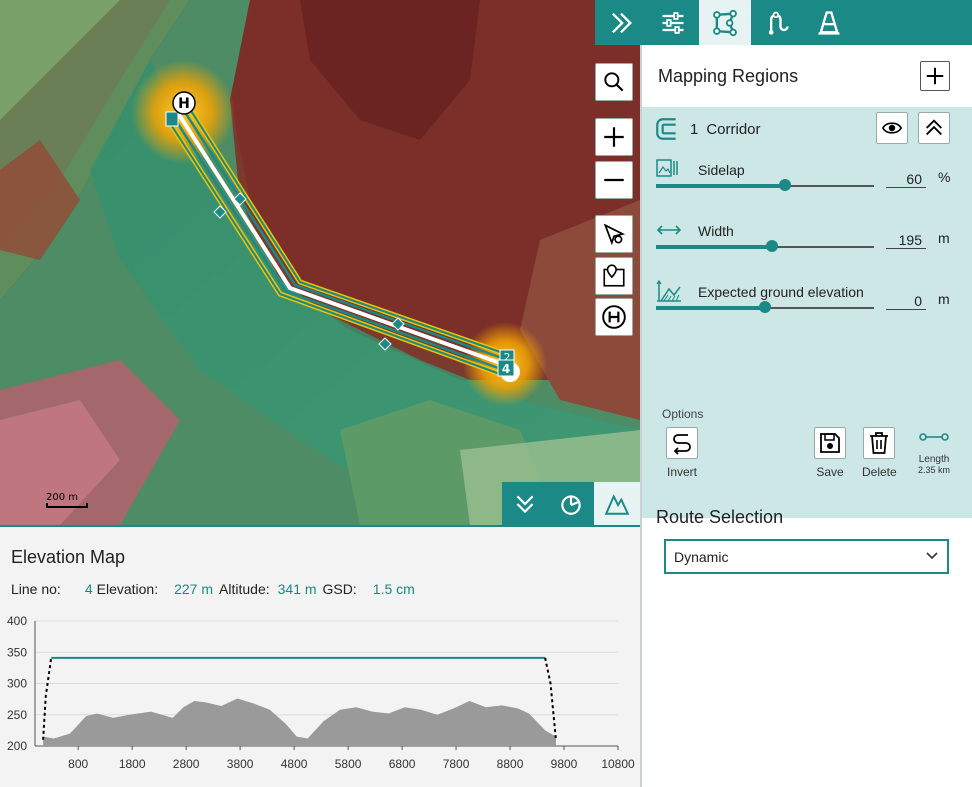 Image resolution: width=972 pixels, height=787 pixels. What do you see at coordinates (299, 722) in the screenshot?
I see `terrain-area` at bounding box center [299, 722].